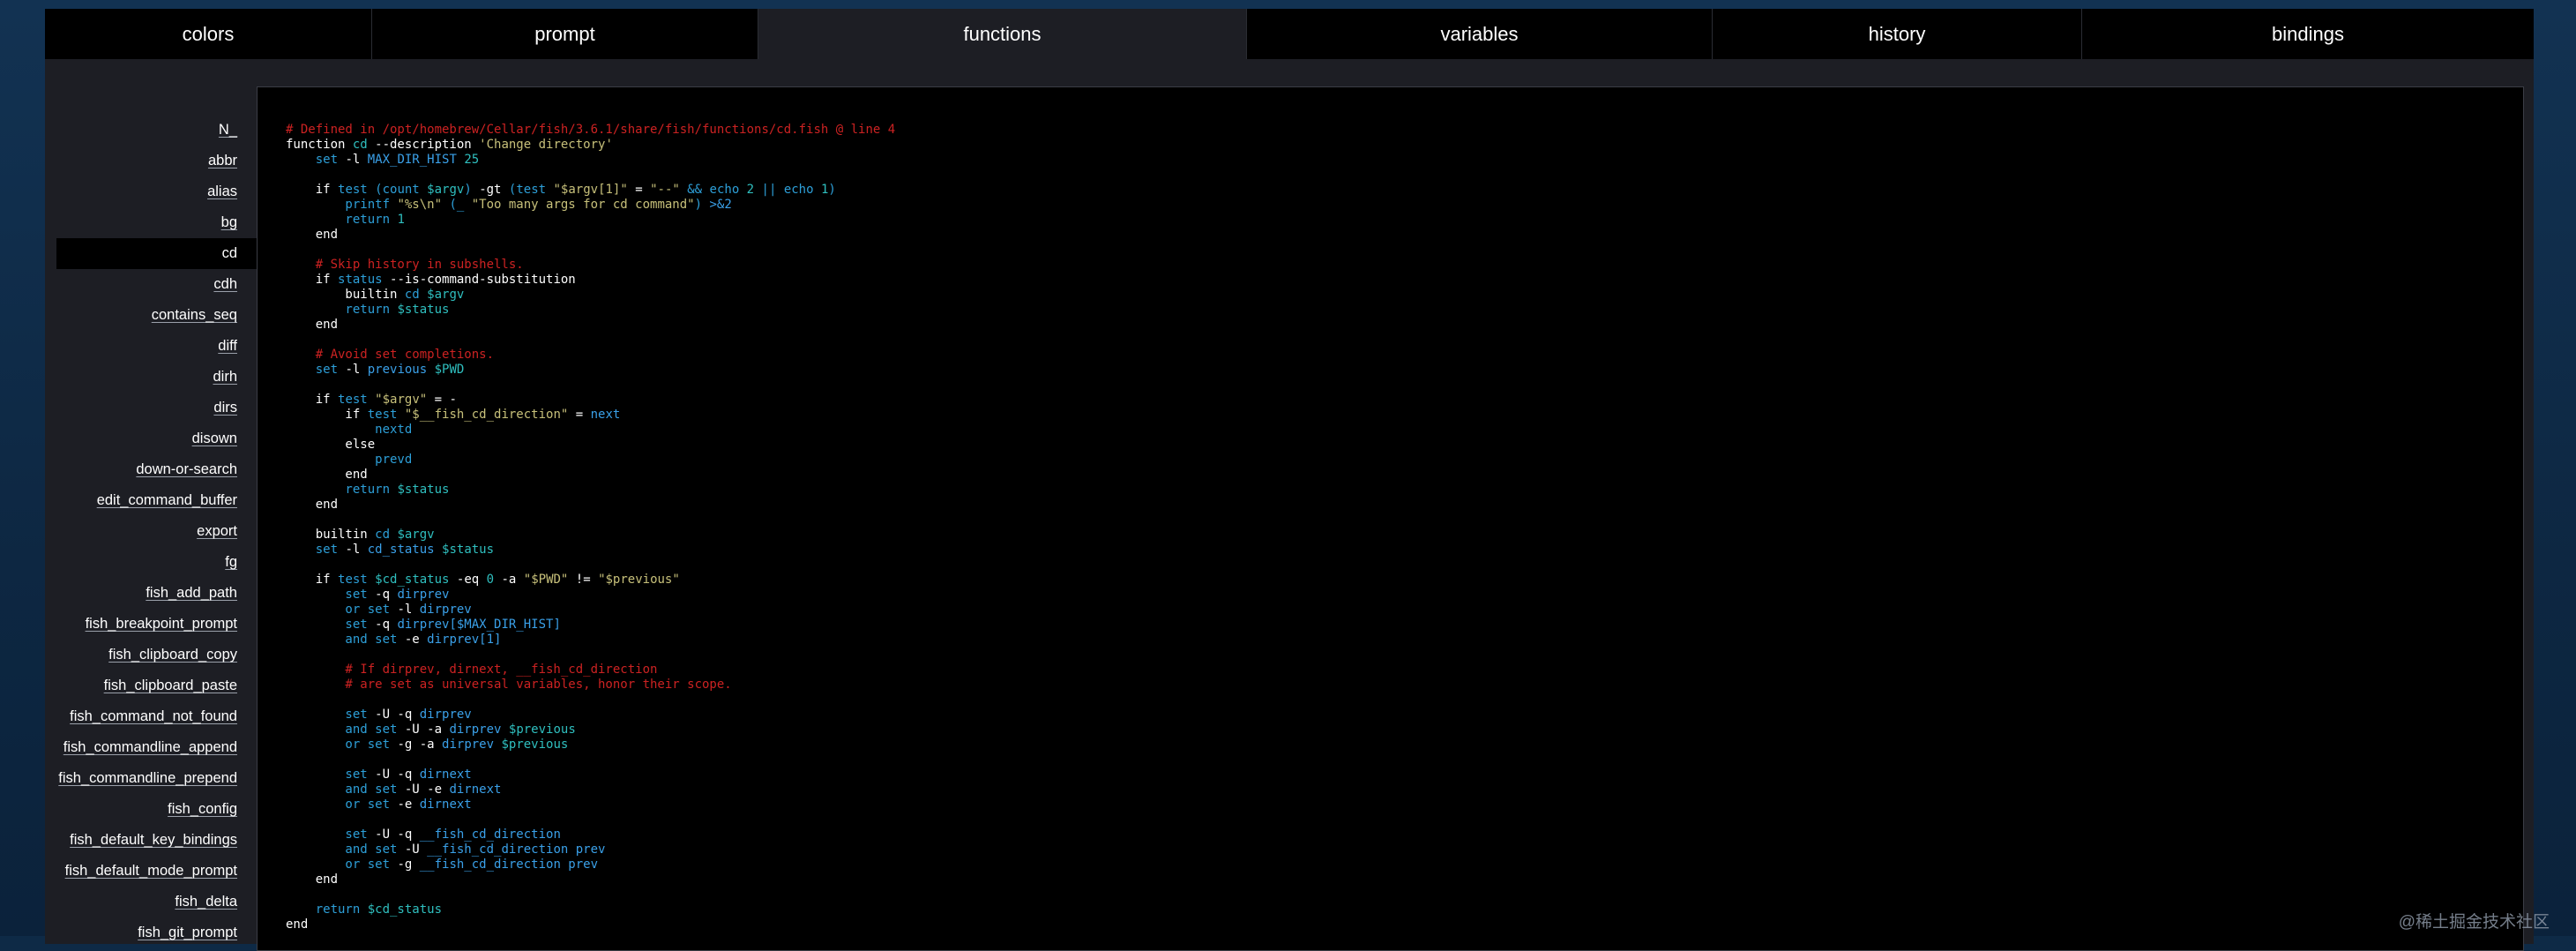  I want to click on code-token: "$__fish_cd_direction", so click(486, 415).